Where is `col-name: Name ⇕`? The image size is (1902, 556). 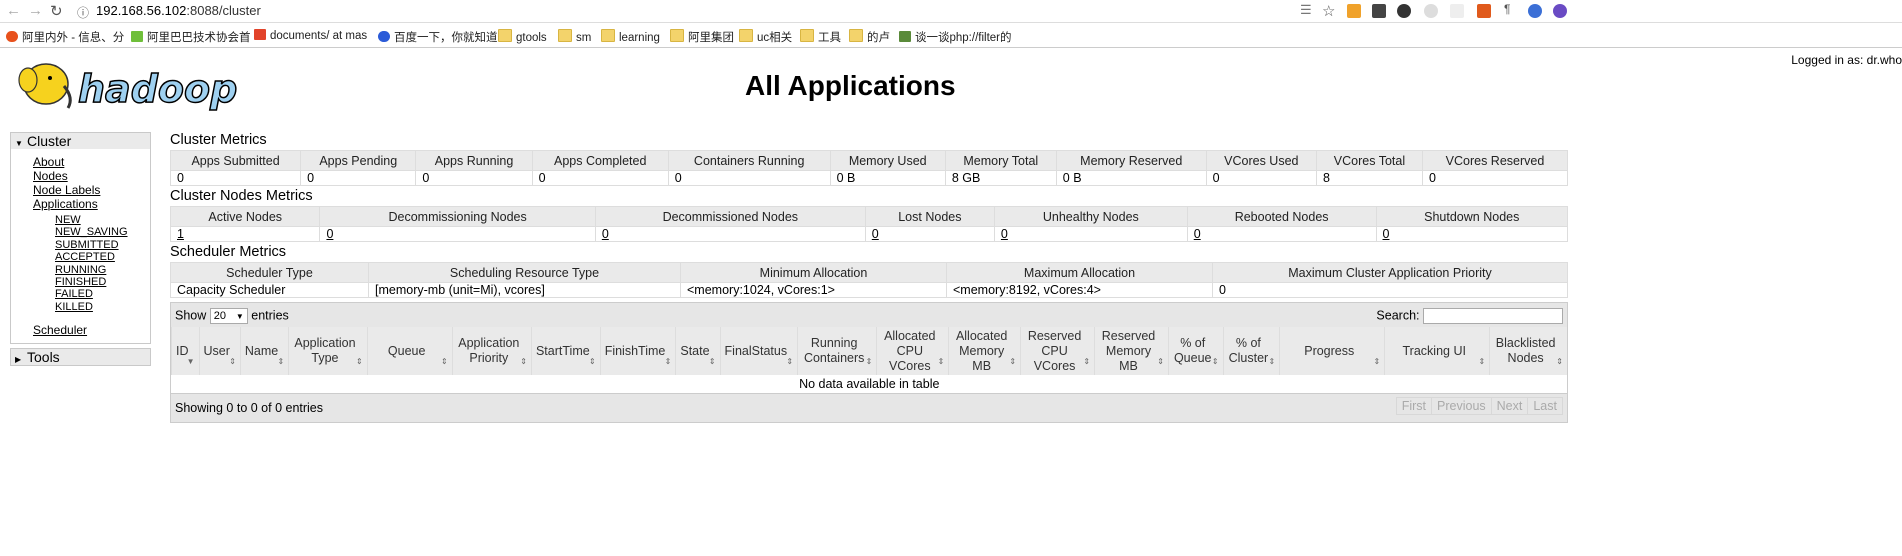
col-name: Name ⇕ is located at coordinates (264, 351).